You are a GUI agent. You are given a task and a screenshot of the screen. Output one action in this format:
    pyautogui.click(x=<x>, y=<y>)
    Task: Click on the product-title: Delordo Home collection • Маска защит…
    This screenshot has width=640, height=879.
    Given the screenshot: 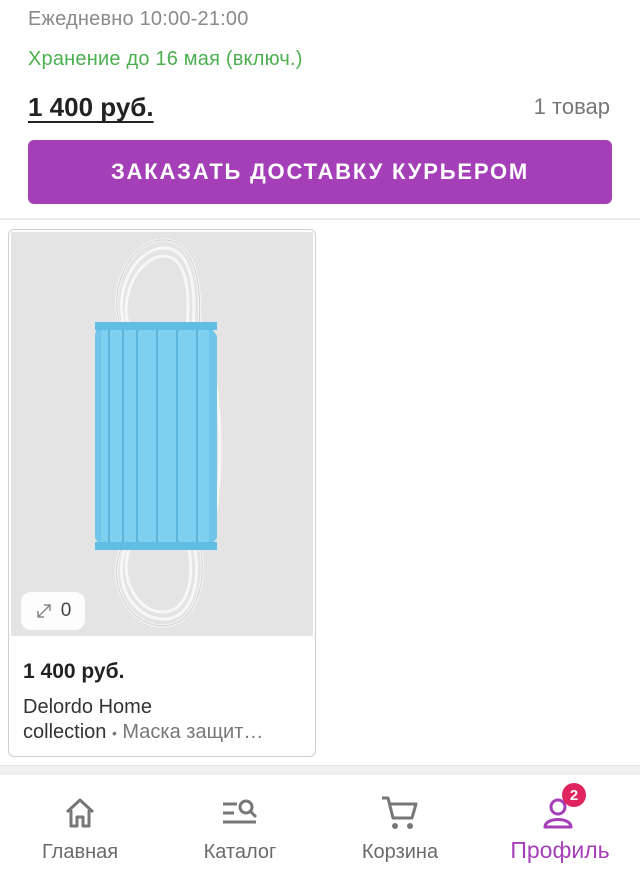 What is the action you would take?
    pyautogui.click(x=165, y=720)
    